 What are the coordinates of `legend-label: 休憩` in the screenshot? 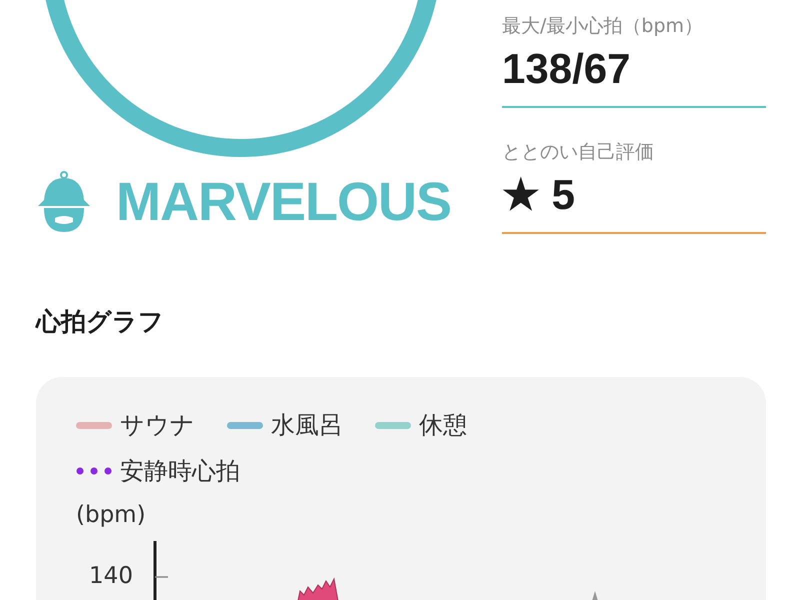 It's located at (443, 425).